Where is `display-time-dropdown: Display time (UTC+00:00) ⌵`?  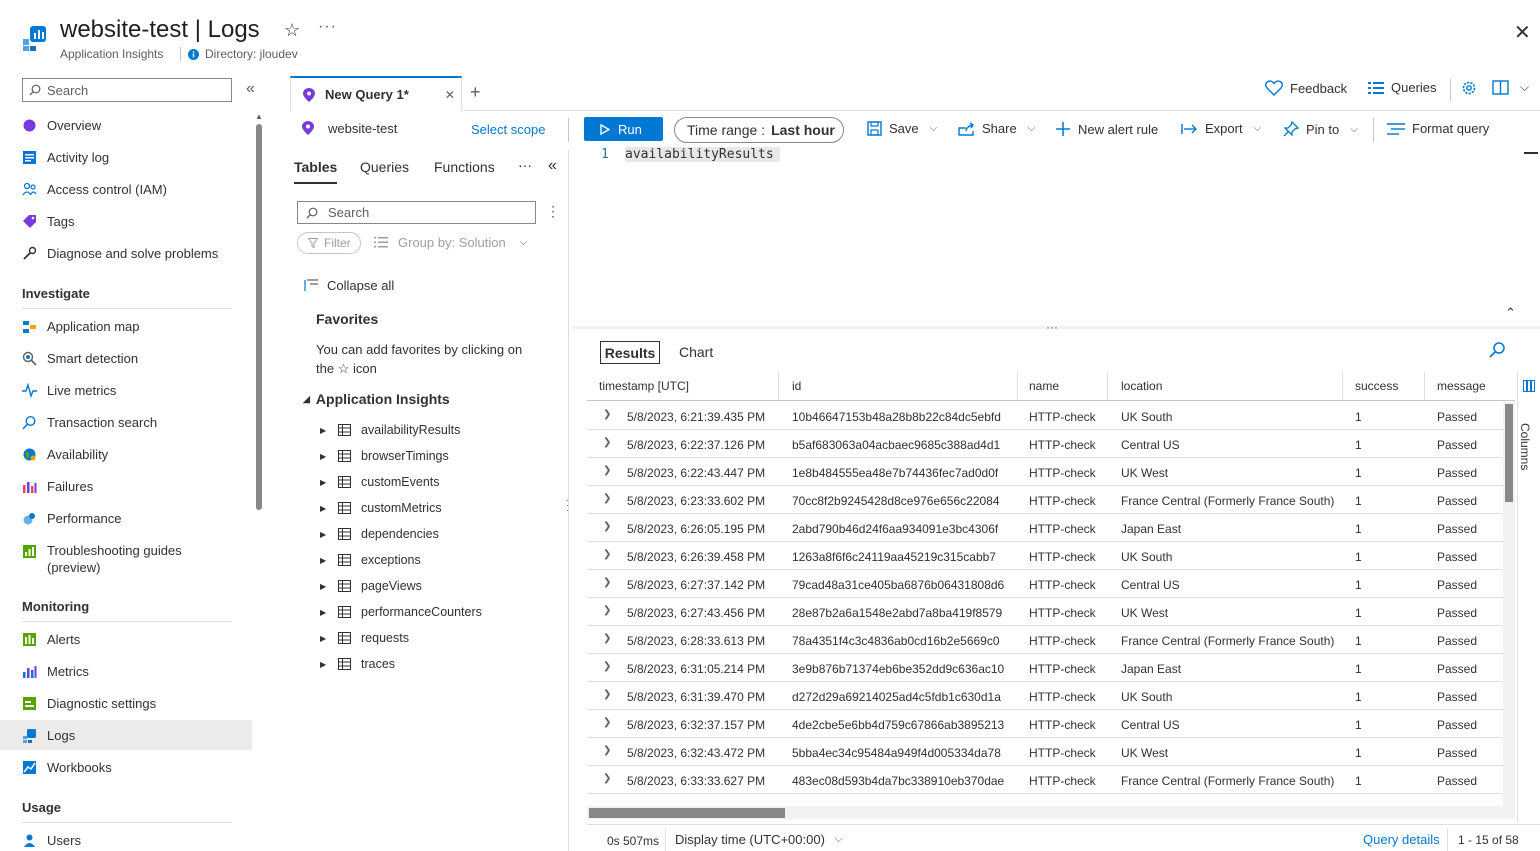
display-time-dropdown: Display time (UTC+00:00) ⌵ is located at coordinates (759, 839).